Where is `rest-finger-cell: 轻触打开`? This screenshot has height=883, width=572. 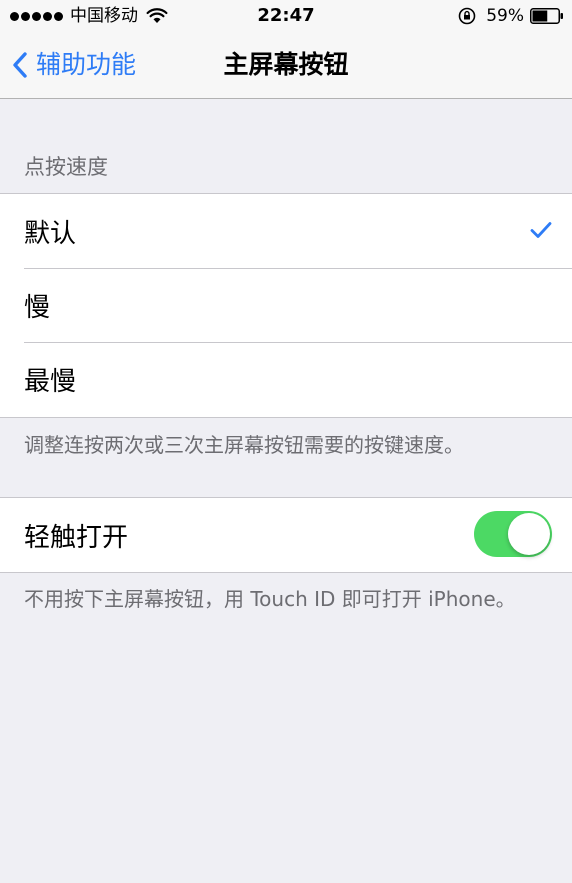
rest-finger-cell: 轻触打开 is located at coordinates (286, 535).